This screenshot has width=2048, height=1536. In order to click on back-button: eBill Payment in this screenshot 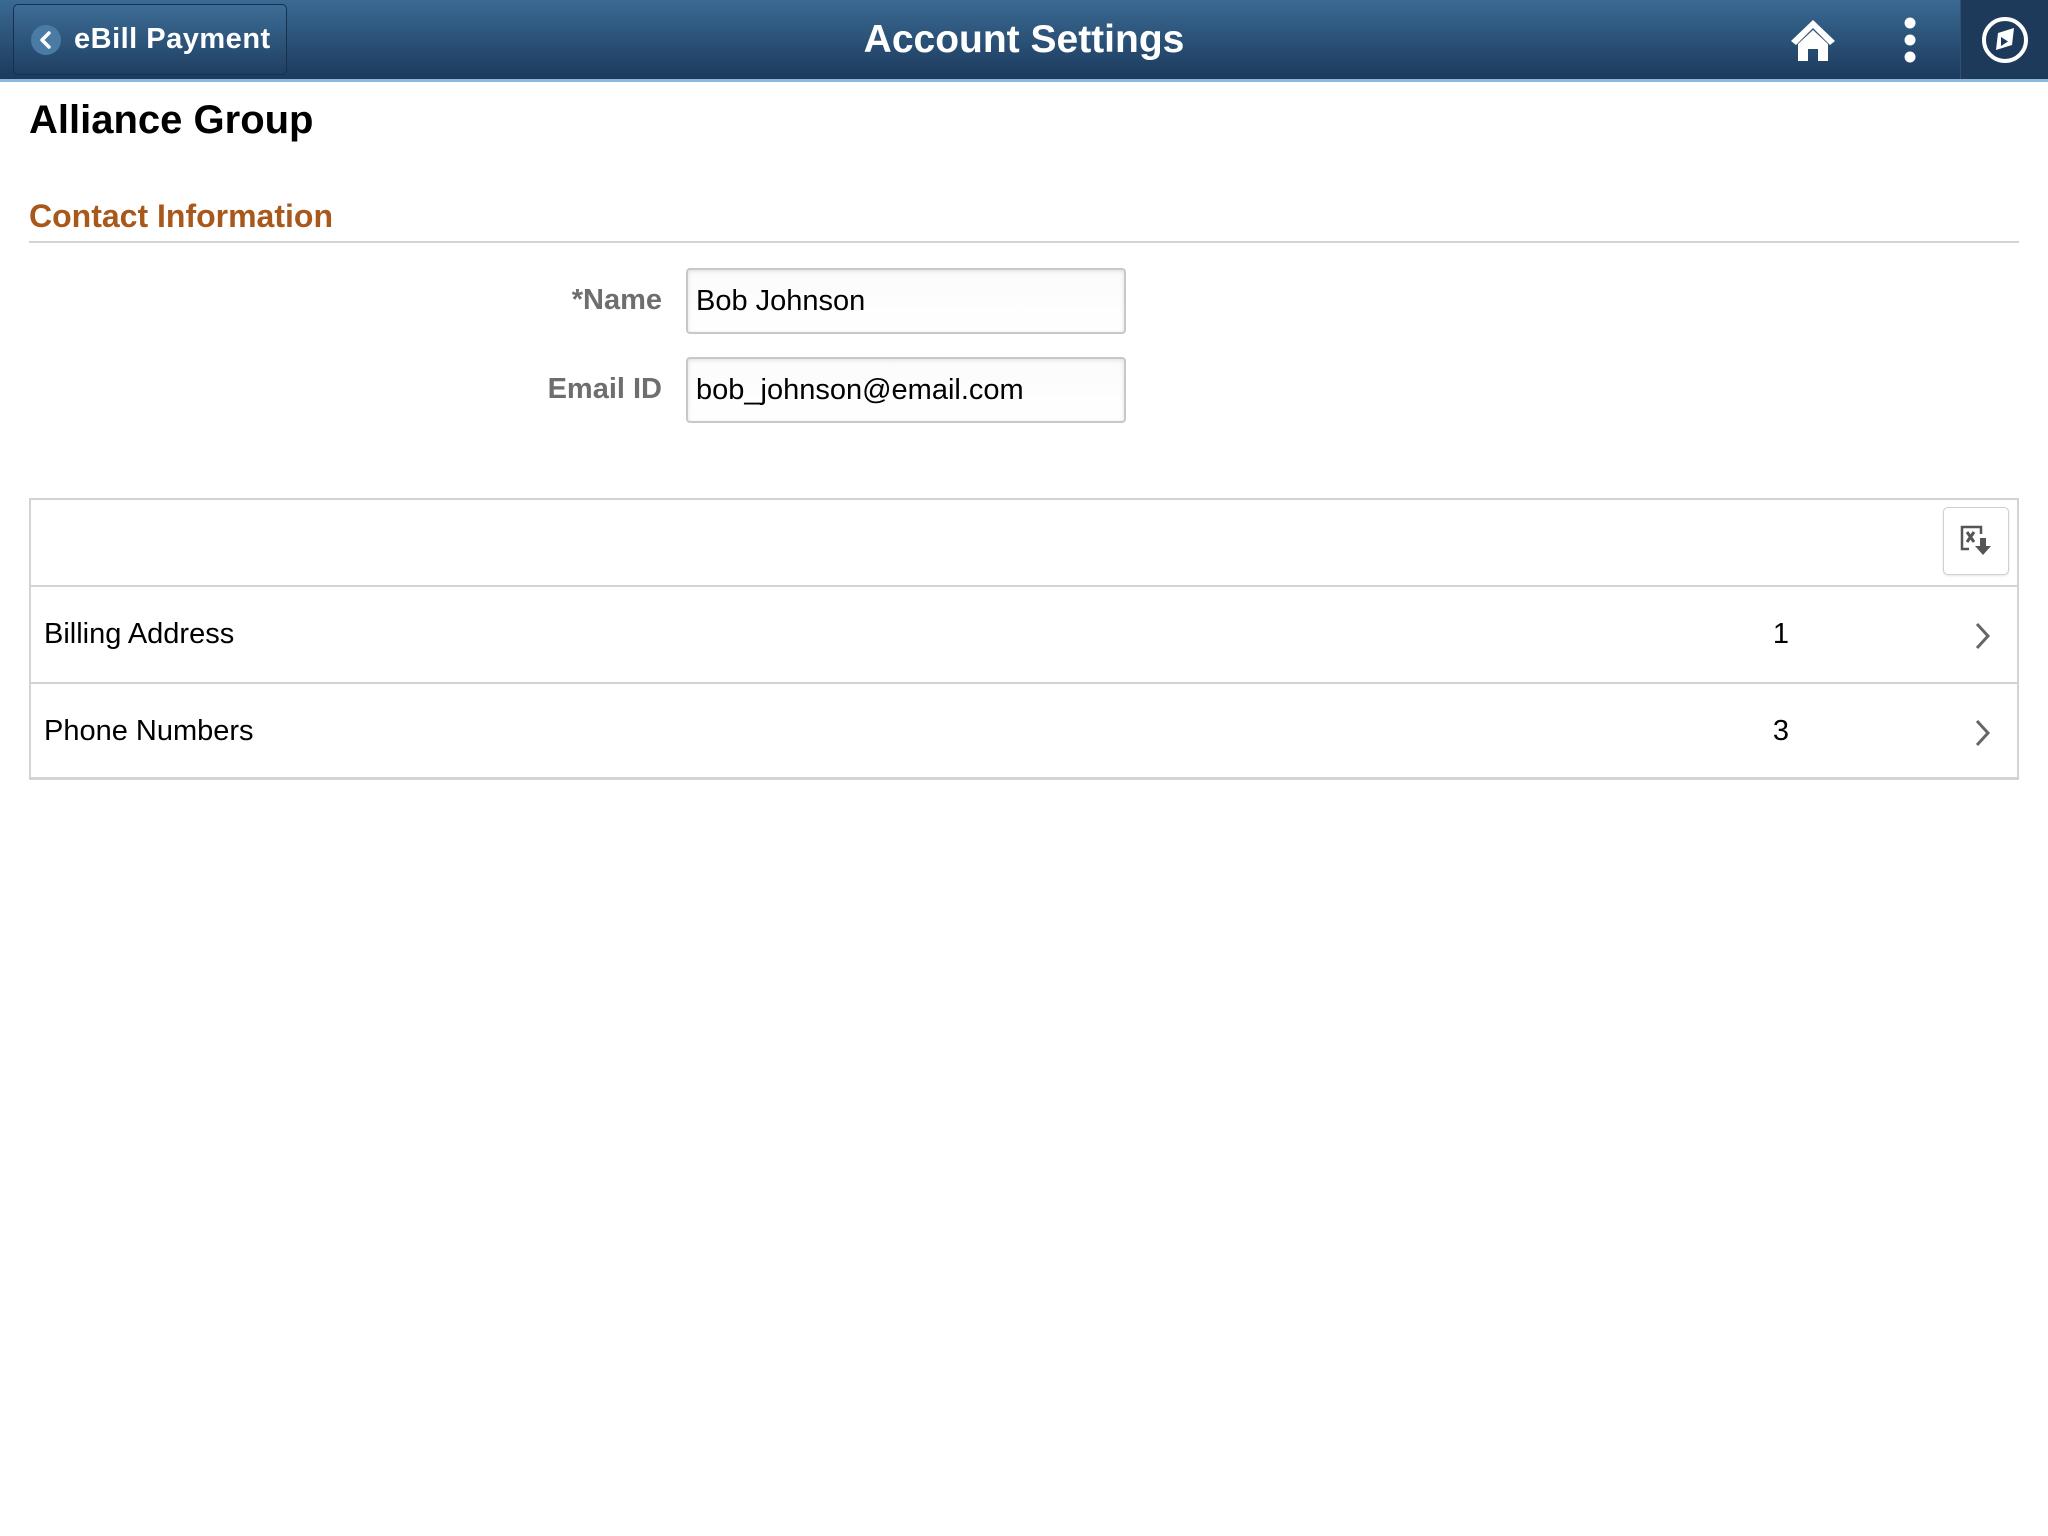, I will do `click(150, 39)`.